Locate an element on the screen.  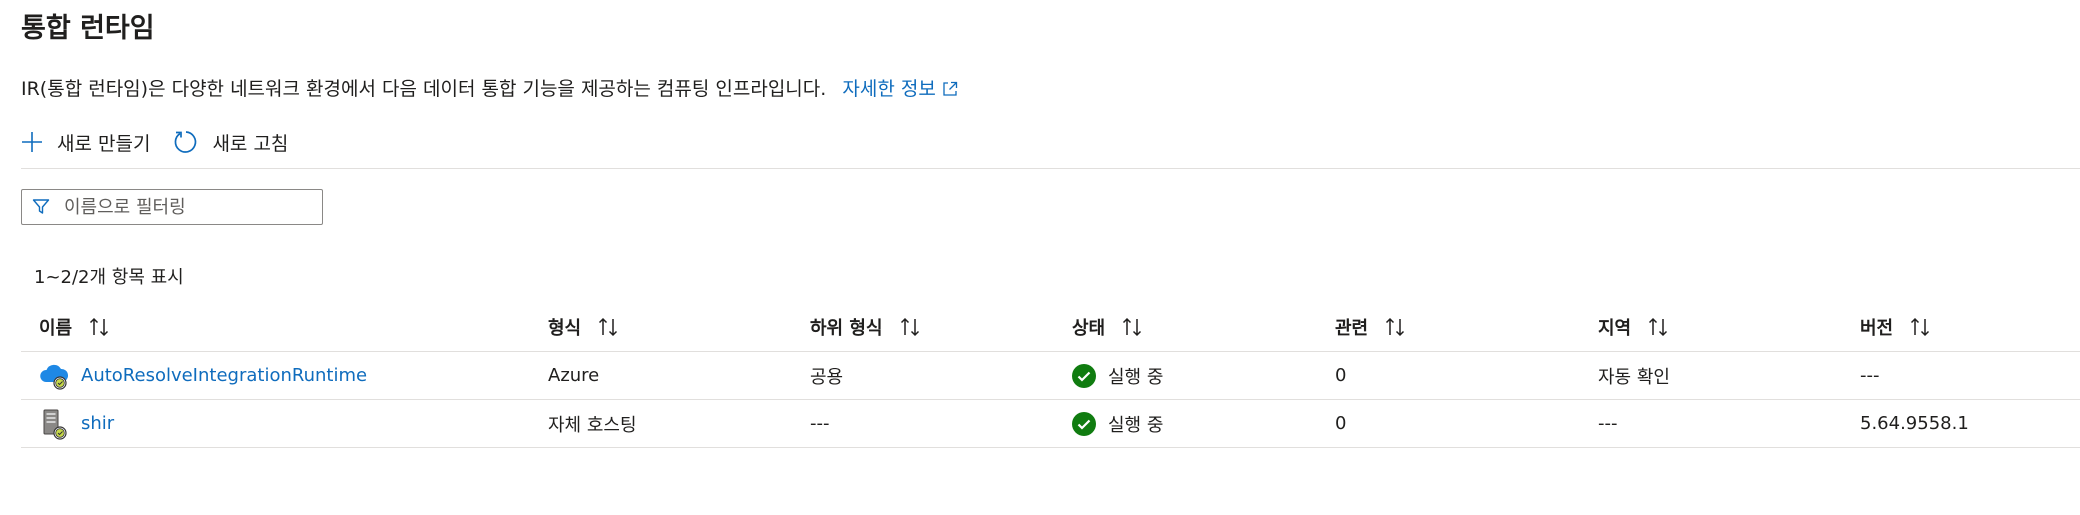
cell-type: 자체 호스팅 is located at coordinates (679, 423).